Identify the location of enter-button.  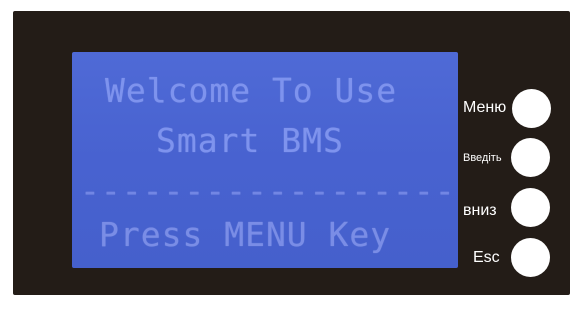
(530, 157).